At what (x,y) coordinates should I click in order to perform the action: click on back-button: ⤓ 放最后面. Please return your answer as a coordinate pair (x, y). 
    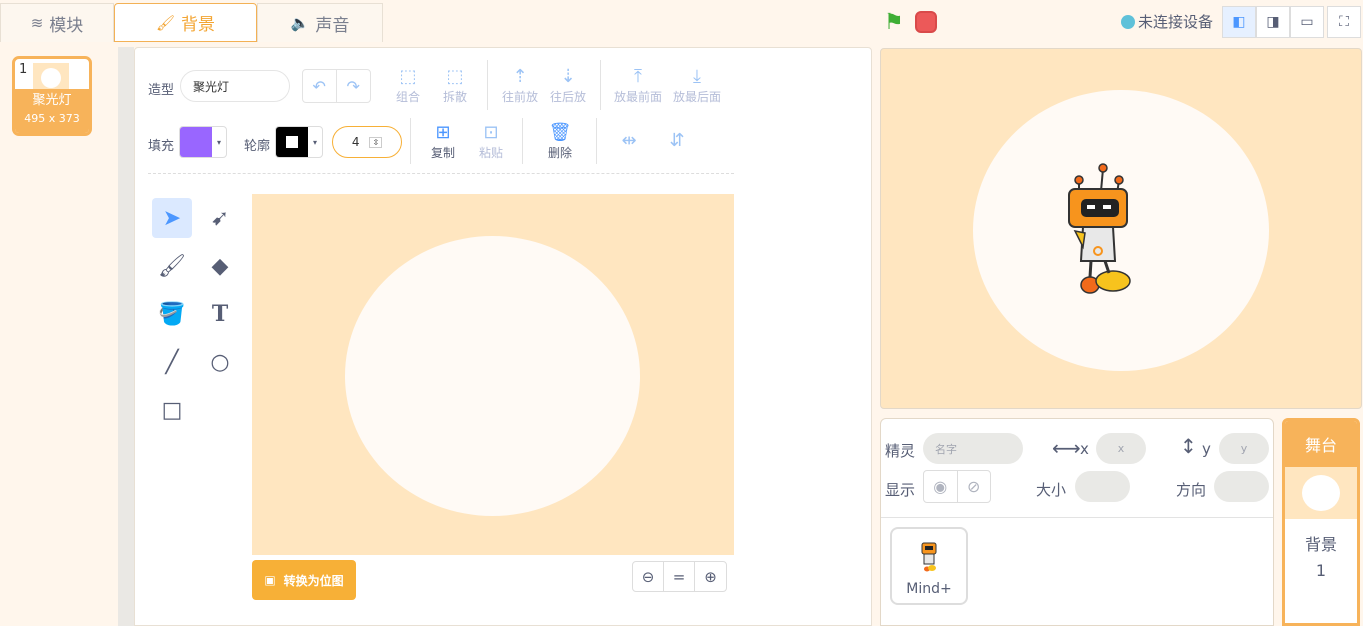
    Looking at the image, I should click on (697, 85).